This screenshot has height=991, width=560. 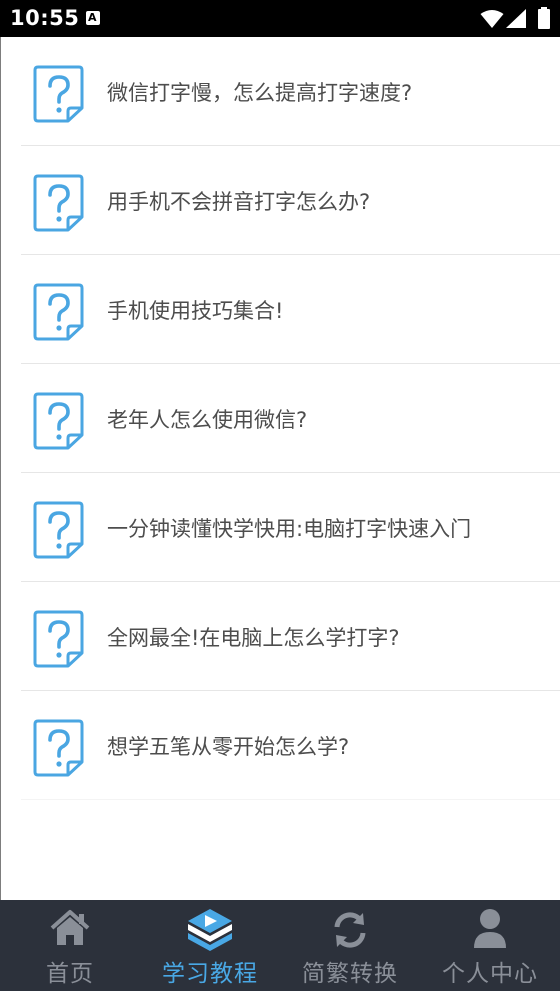 What do you see at coordinates (70, 945) in the screenshot?
I see `tab-home: 首页` at bounding box center [70, 945].